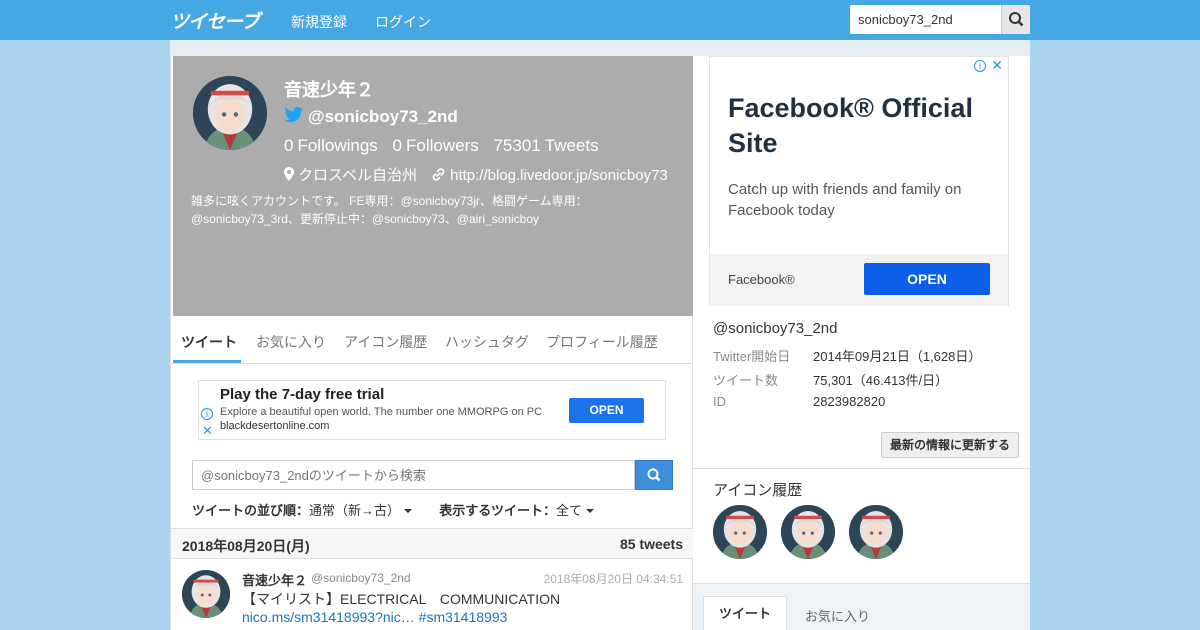 The height and width of the screenshot is (630, 1200). Describe the element at coordinates (651, 544) in the screenshot. I see `day-group-count: 85 tweets` at that location.